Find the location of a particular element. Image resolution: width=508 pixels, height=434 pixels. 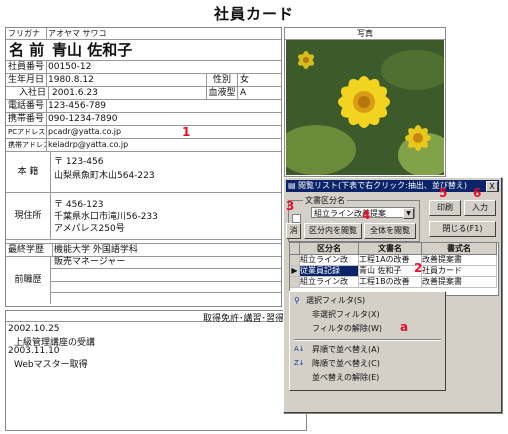

doc-type-label: 文書区分名 is located at coordinates (325, 200).